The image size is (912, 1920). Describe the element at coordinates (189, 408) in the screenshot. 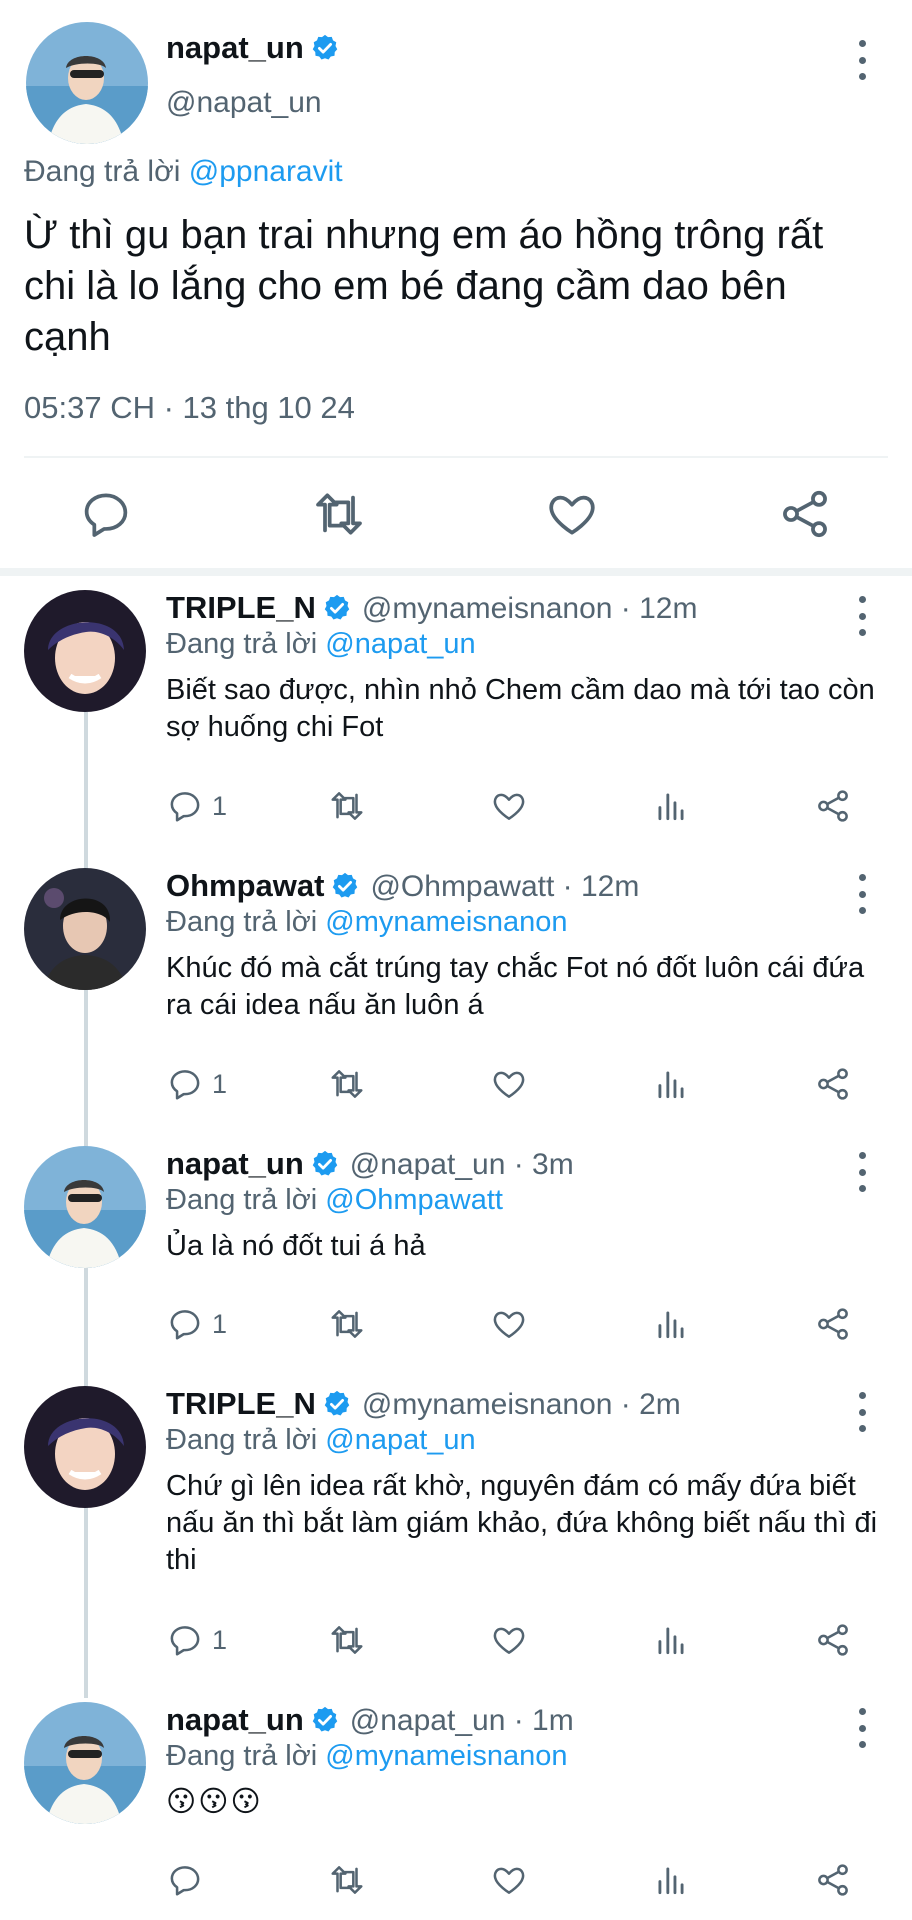

I see `tweet-timestamp: 05:37 CH · 13 thg 10 24` at that location.